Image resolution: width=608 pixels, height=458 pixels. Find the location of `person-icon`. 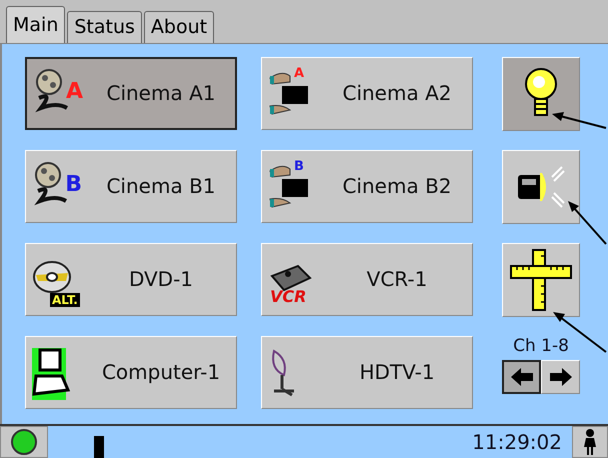

person-icon is located at coordinates (590, 442).